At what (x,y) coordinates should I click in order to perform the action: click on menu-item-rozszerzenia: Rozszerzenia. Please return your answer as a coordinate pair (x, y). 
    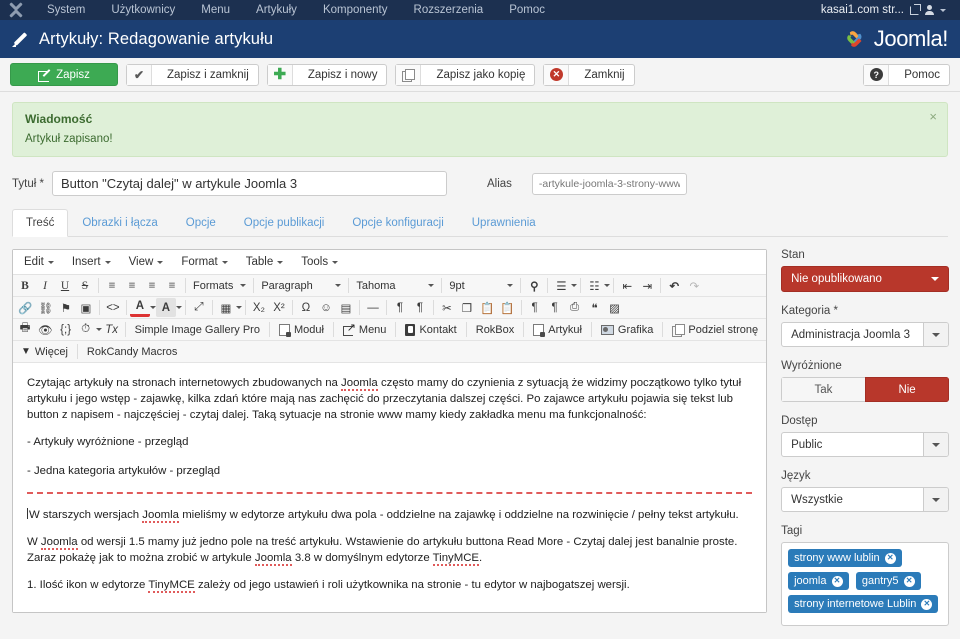
    Looking at the image, I should click on (449, 10).